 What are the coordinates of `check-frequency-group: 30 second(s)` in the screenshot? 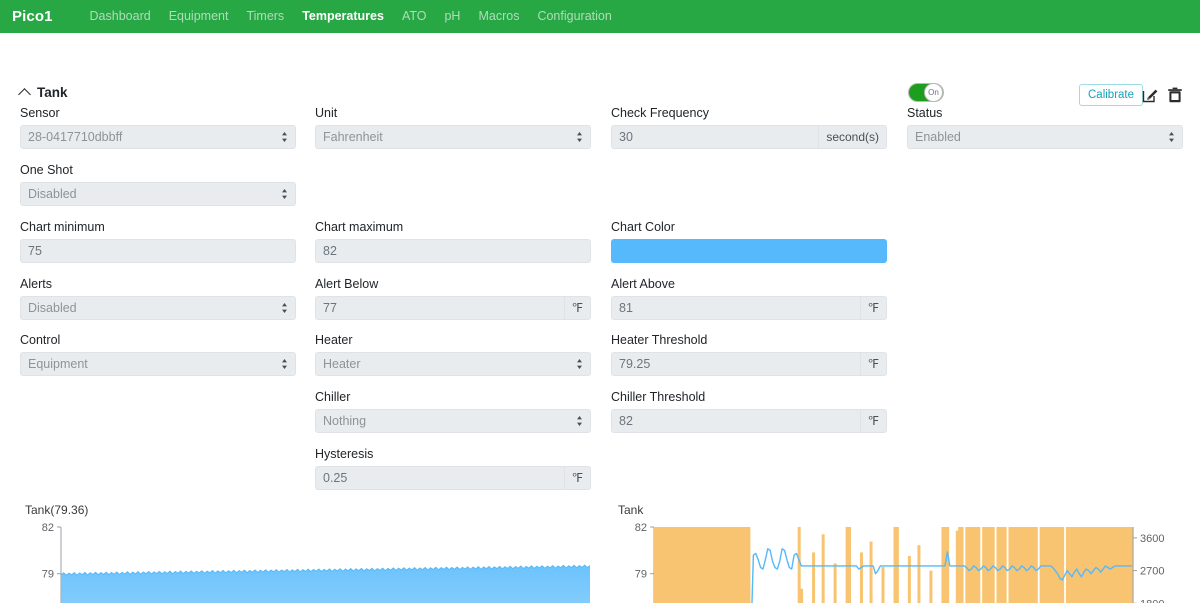 It's located at (749, 137).